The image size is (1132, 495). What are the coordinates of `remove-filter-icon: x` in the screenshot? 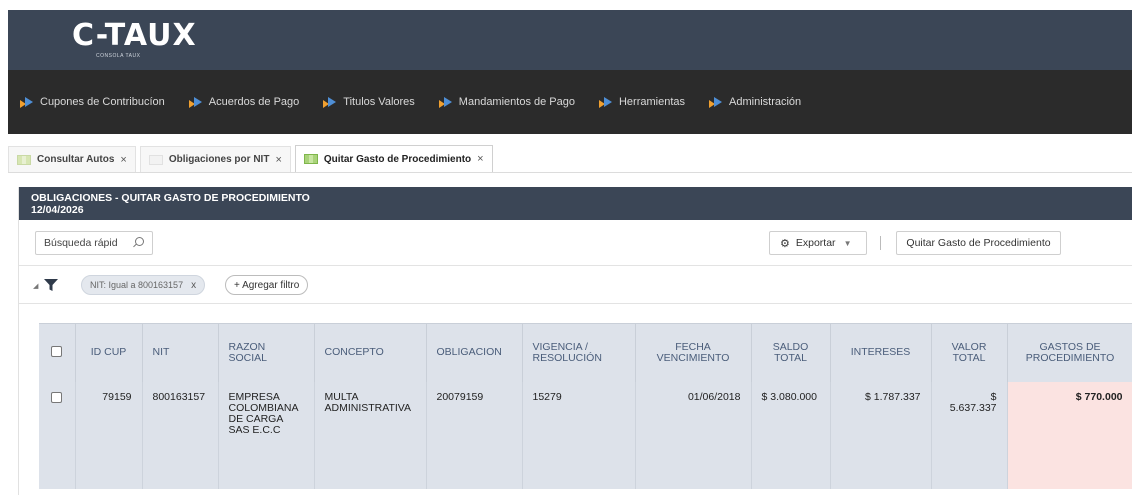 It's located at (193, 285).